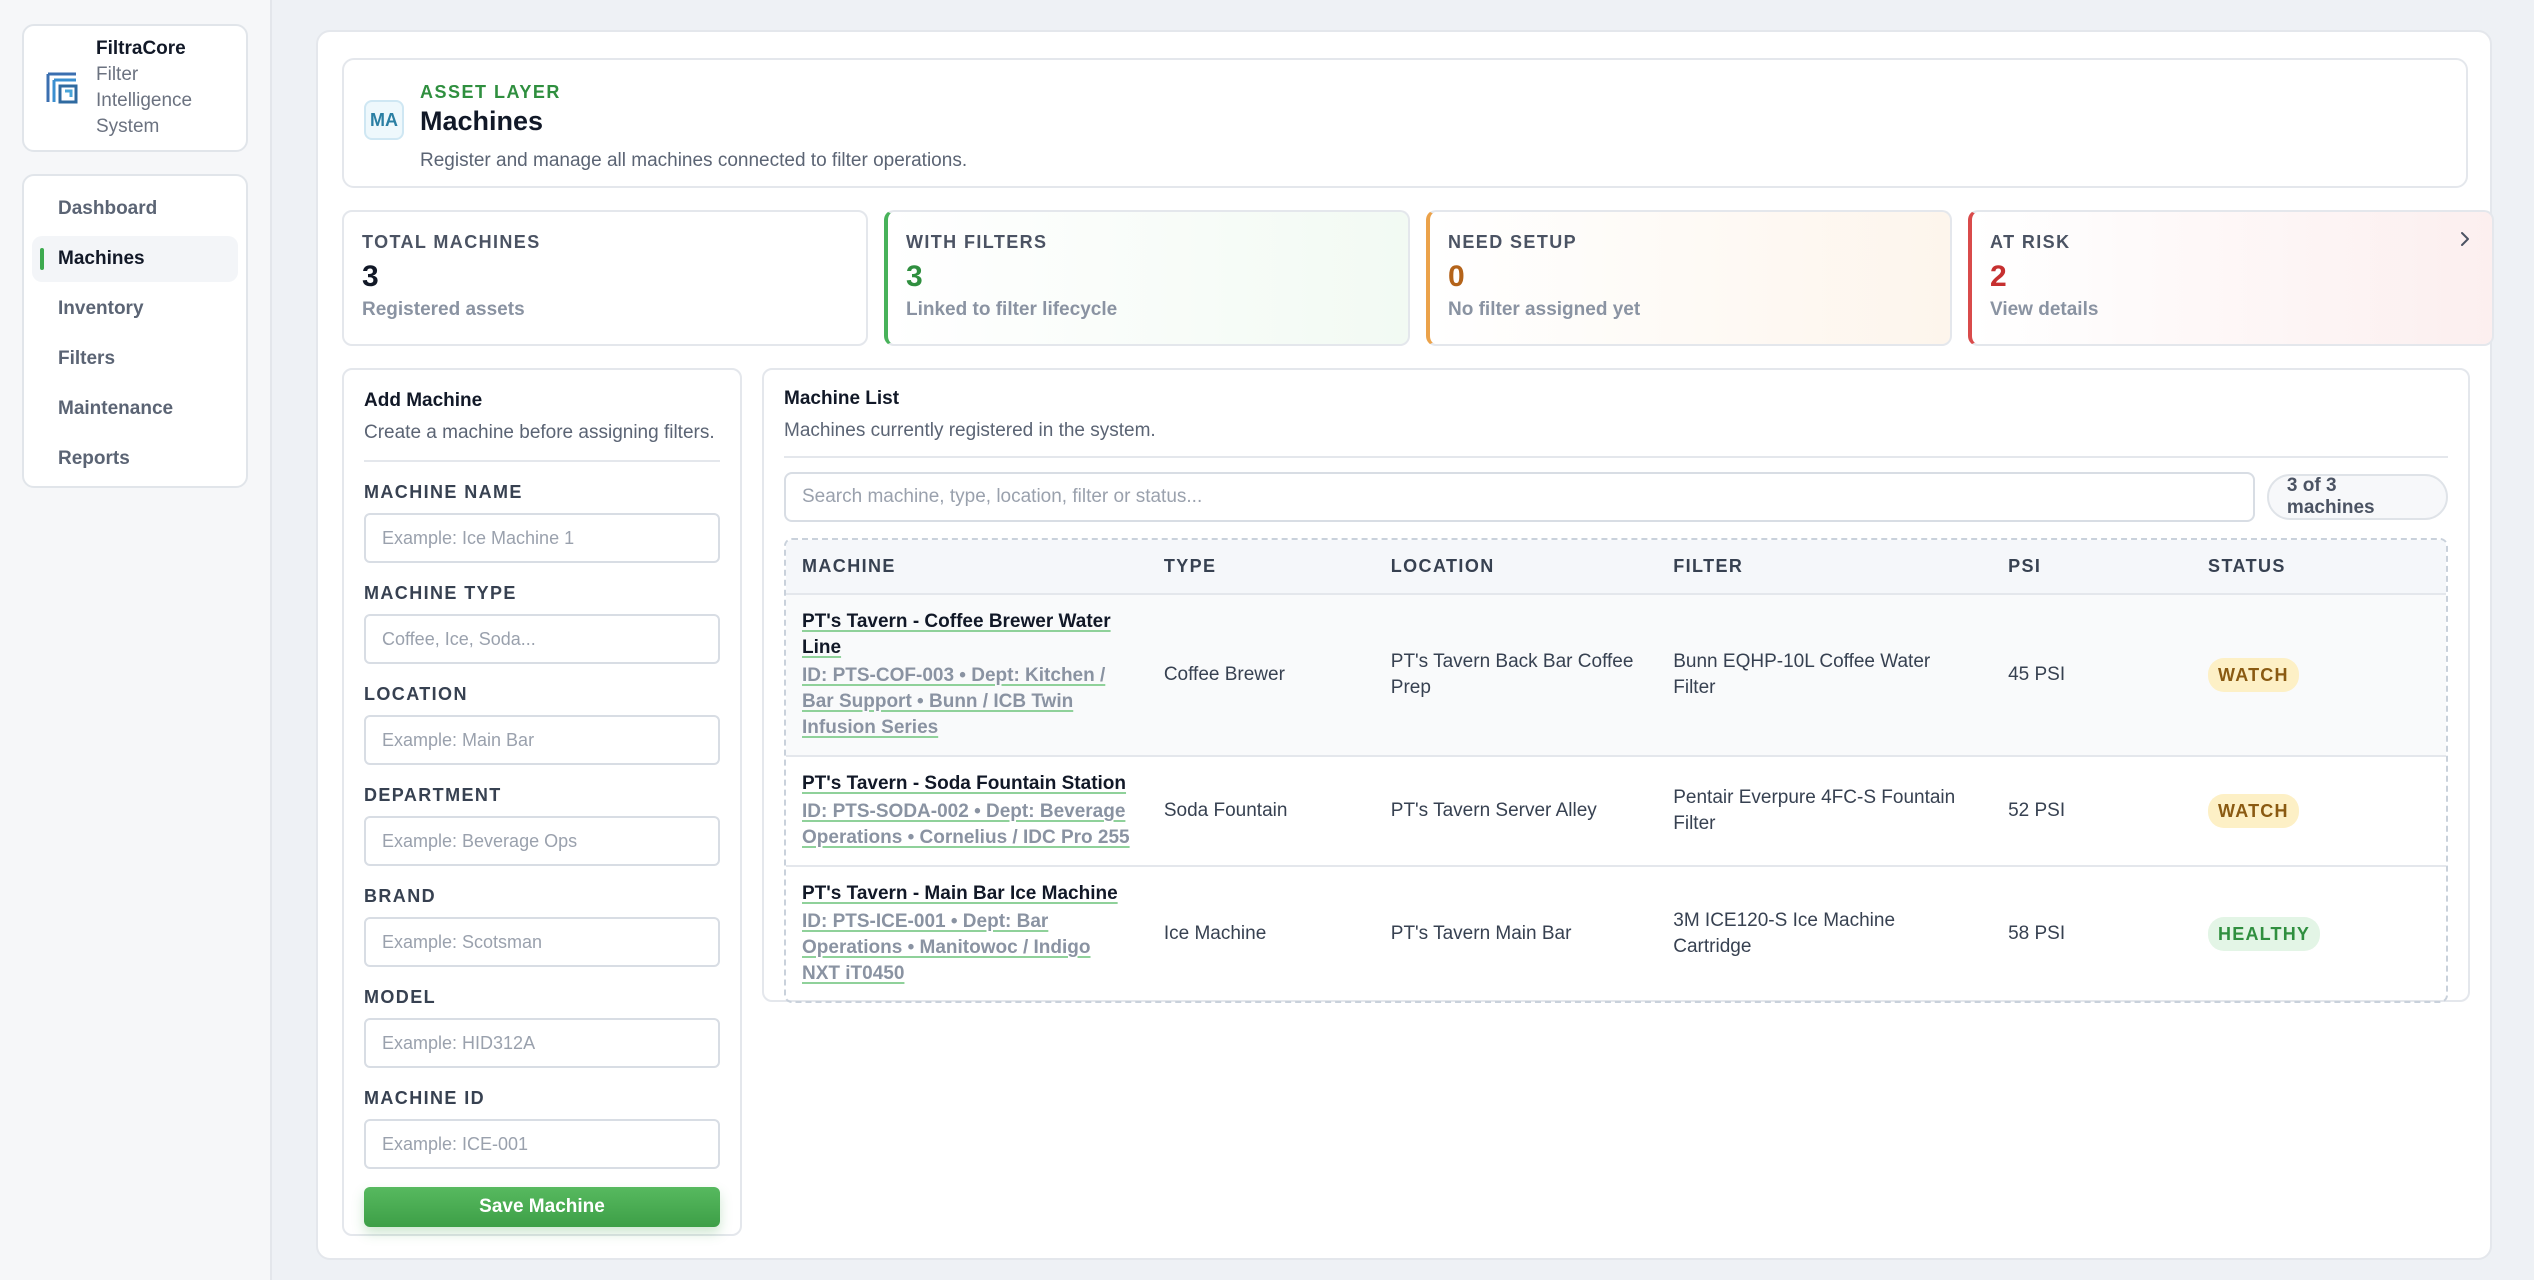 The width and height of the screenshot is (2534, 1280). What do you see at coordinates (416, 694) in the screenshot?
I see `location-label: LOCATION` at bounding box center [416, 694].